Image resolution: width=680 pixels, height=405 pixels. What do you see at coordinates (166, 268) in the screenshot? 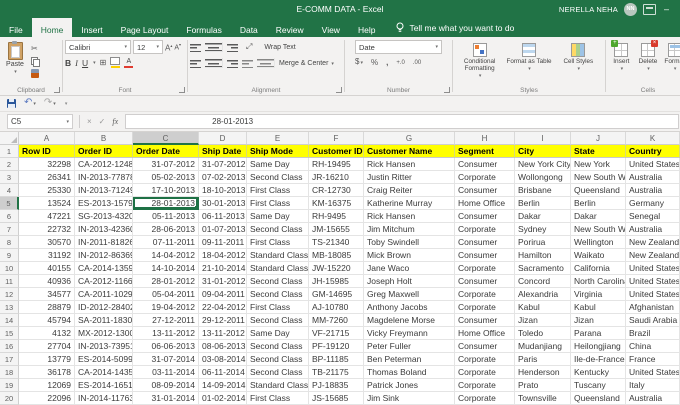
I see `cell-C10: 14-10-2014` at bounding box center [166, 268].